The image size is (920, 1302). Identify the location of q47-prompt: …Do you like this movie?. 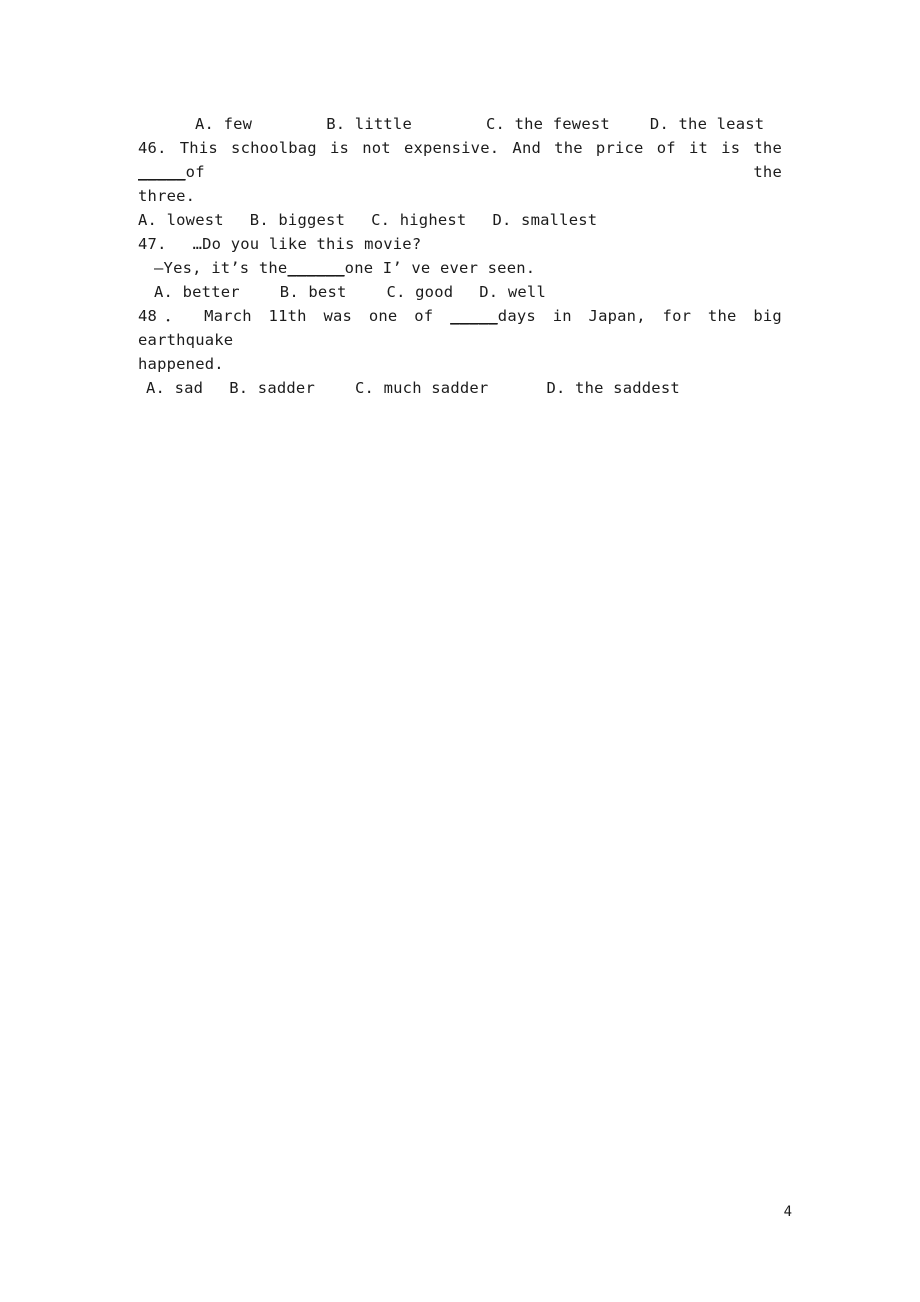
(307, 244).